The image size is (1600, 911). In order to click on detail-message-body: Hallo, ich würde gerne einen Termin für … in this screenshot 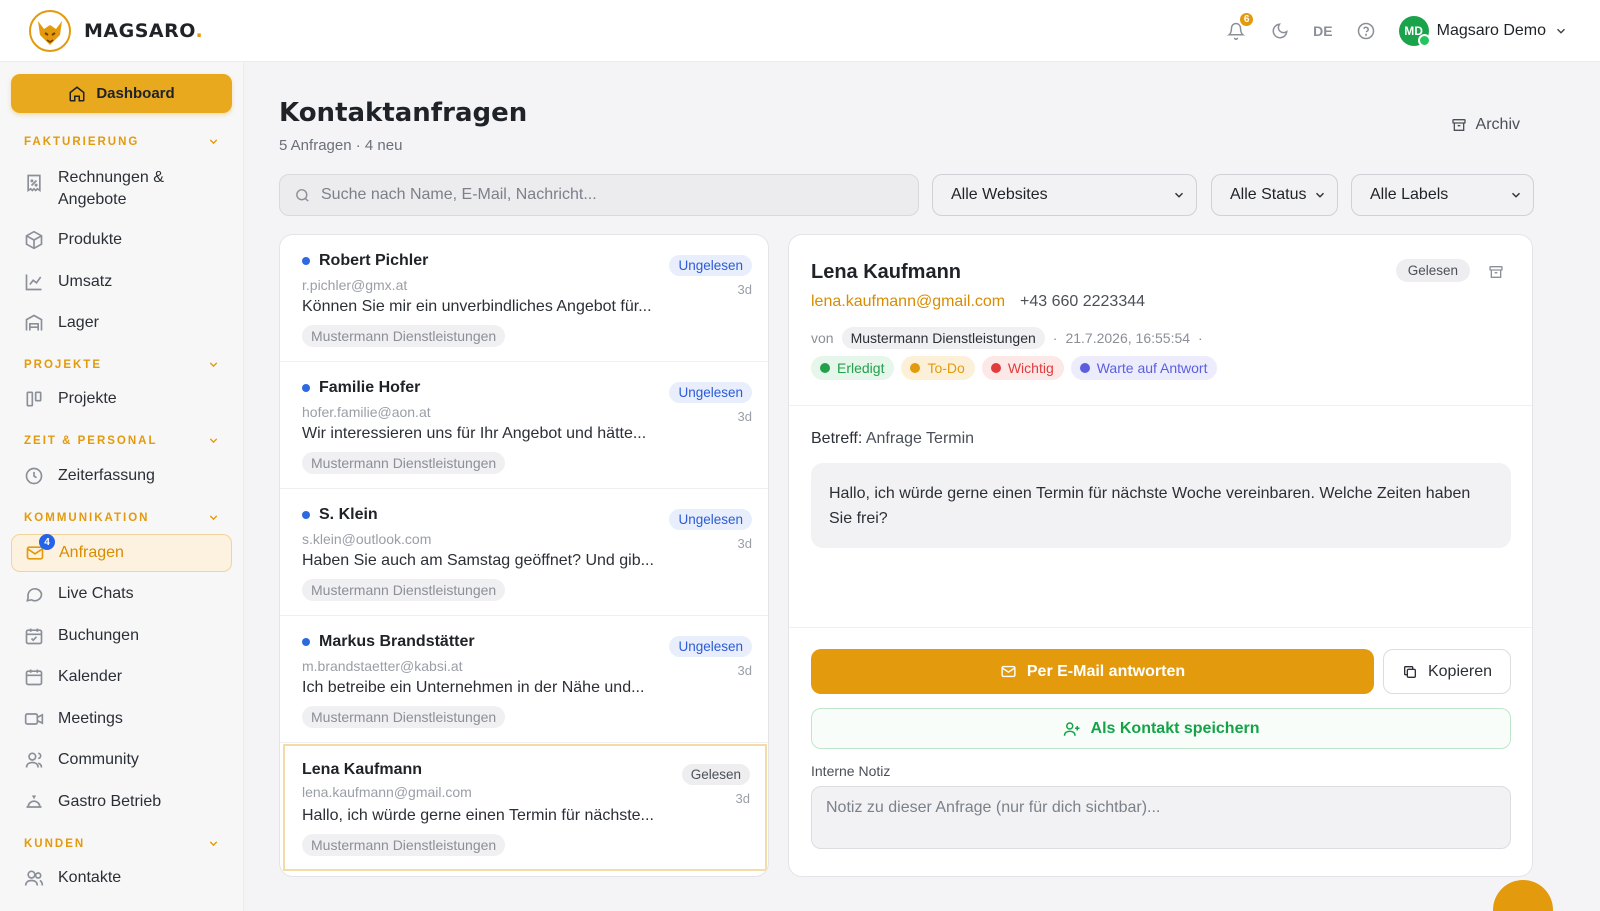, I will do `click(1161, 505)`.